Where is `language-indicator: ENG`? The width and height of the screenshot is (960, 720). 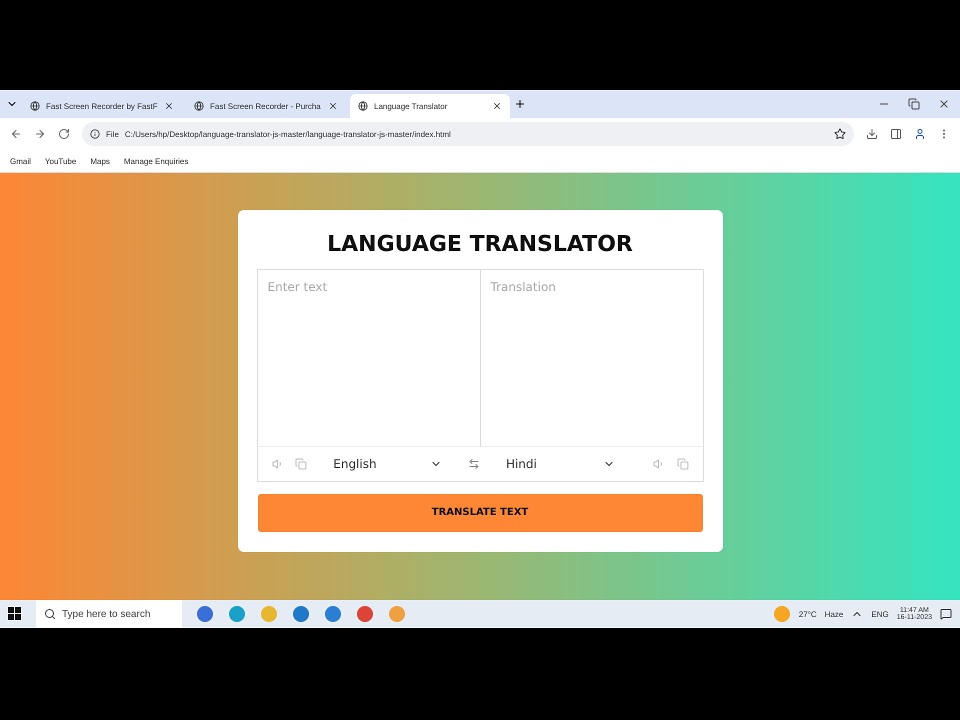
language-indicator: ENG is located at coordinates (880, 614).